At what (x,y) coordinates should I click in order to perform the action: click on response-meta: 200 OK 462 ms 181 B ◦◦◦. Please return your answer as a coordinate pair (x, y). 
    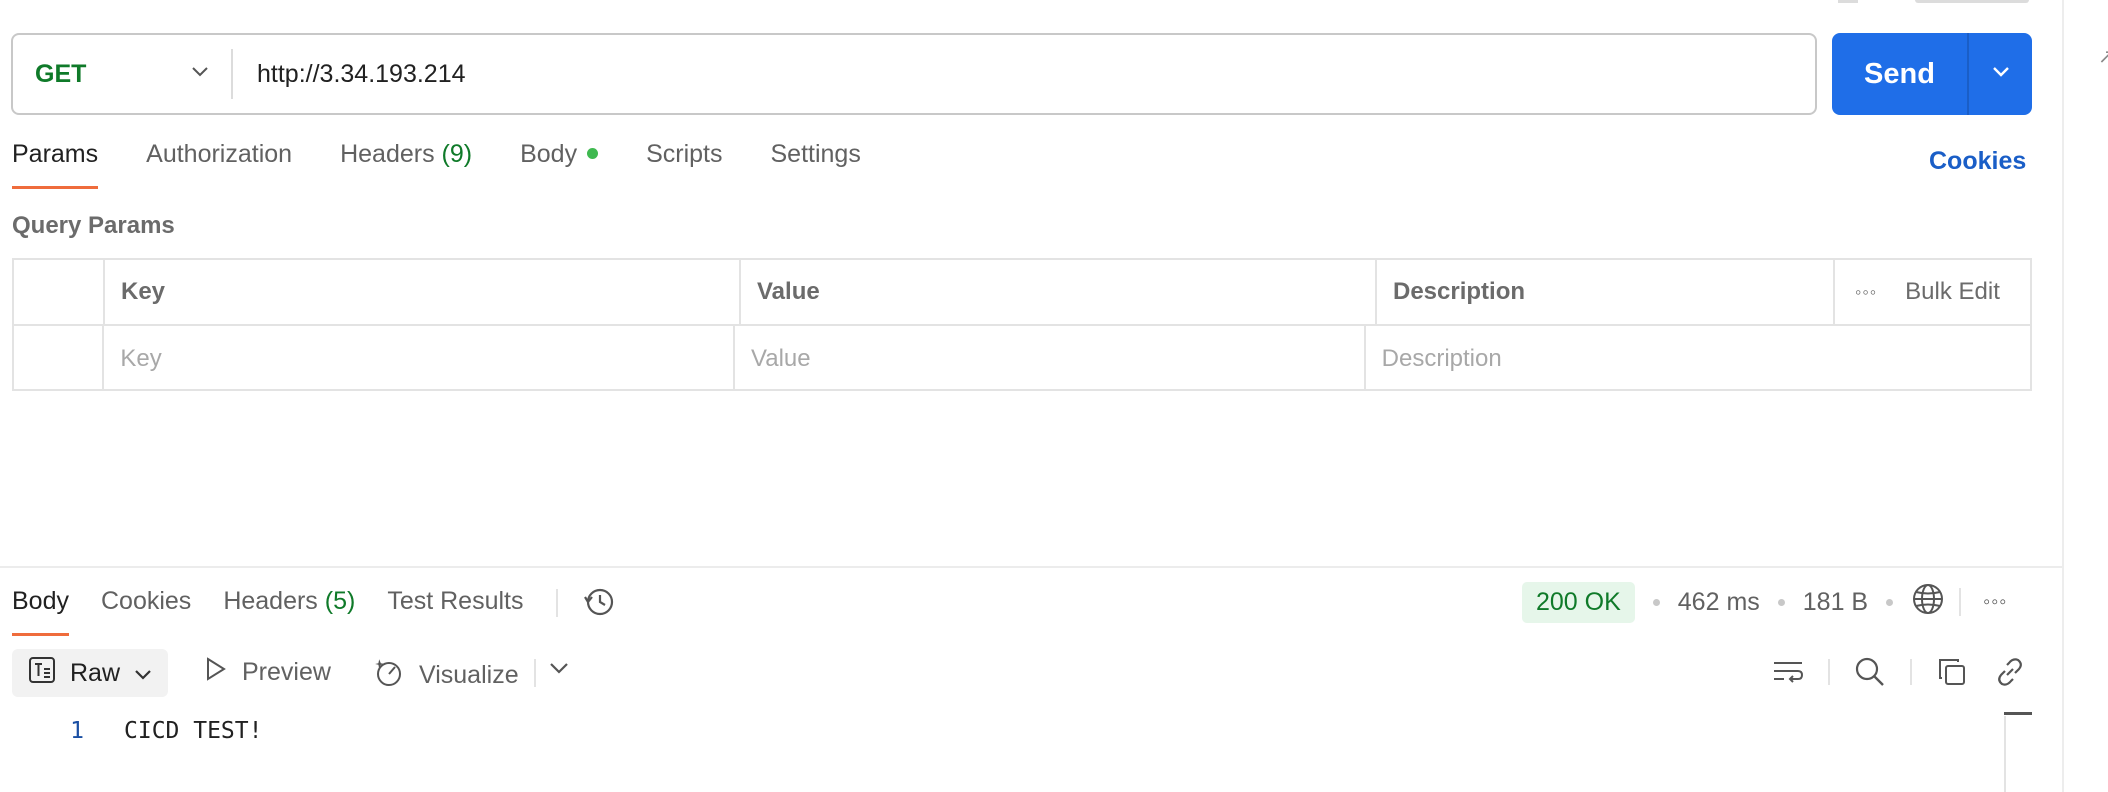
    Looking at the image, I should click on (1764, 602).